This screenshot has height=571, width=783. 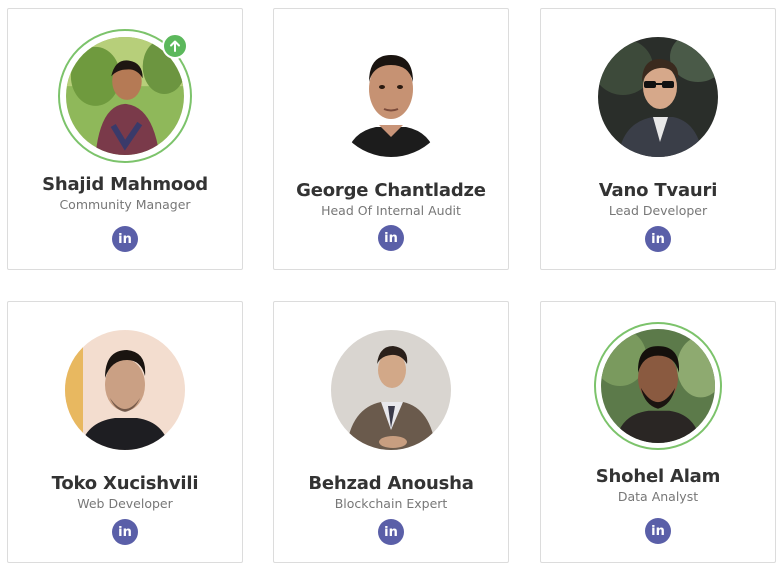 I want to click on arrow-up-icon, so click(x=175, y=46).